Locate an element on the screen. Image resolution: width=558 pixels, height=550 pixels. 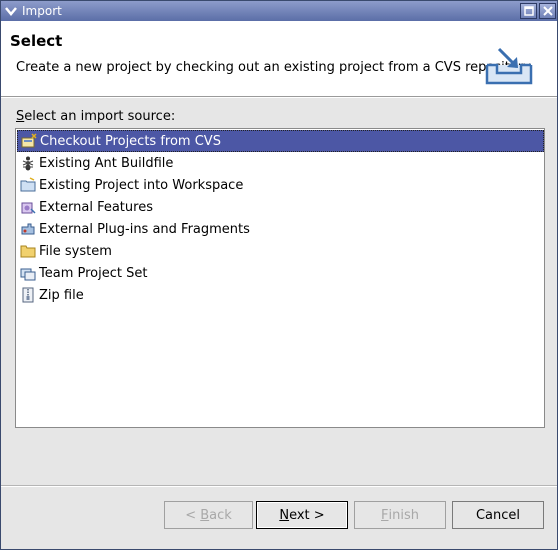
cancel-button: Cancel is located at coordinates (498, 515).